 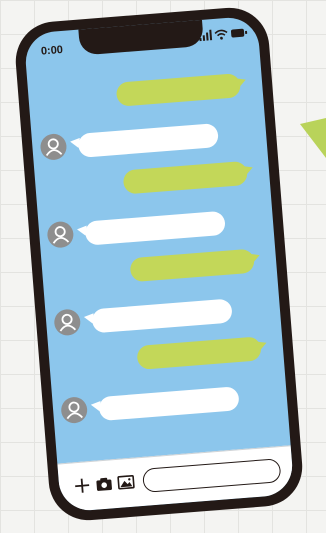 I want to click on decorative-arrow-shape, so click(x=313, y=138).